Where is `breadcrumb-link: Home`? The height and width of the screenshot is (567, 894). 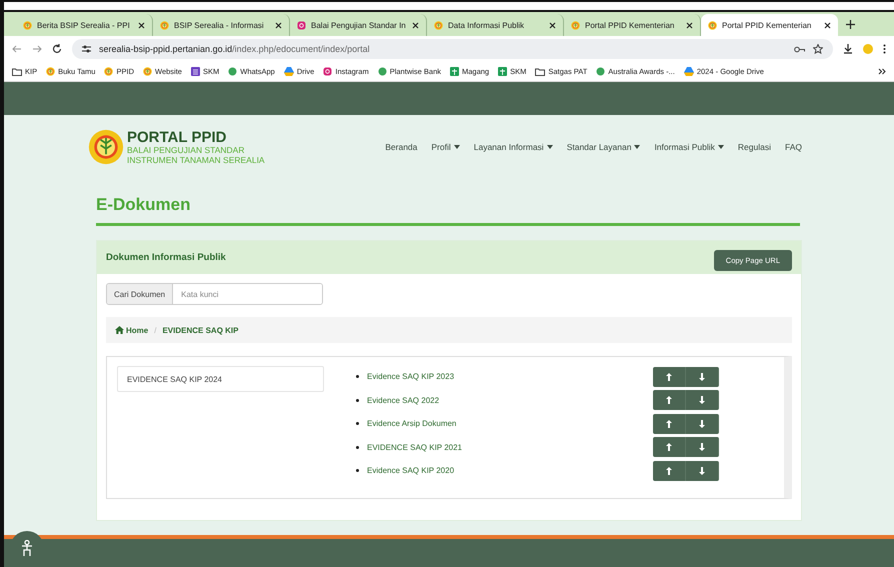
breadcrumb-link: Home is located at coordinates (131, 330).